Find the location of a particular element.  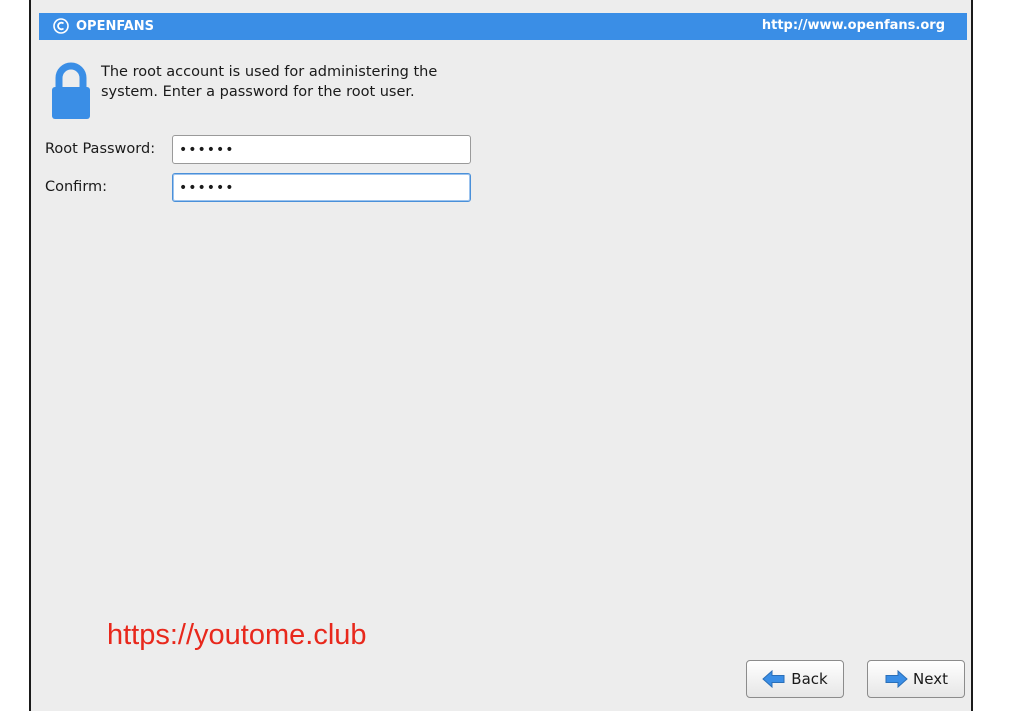

next-button: Next is located at coordinates (916, 679).